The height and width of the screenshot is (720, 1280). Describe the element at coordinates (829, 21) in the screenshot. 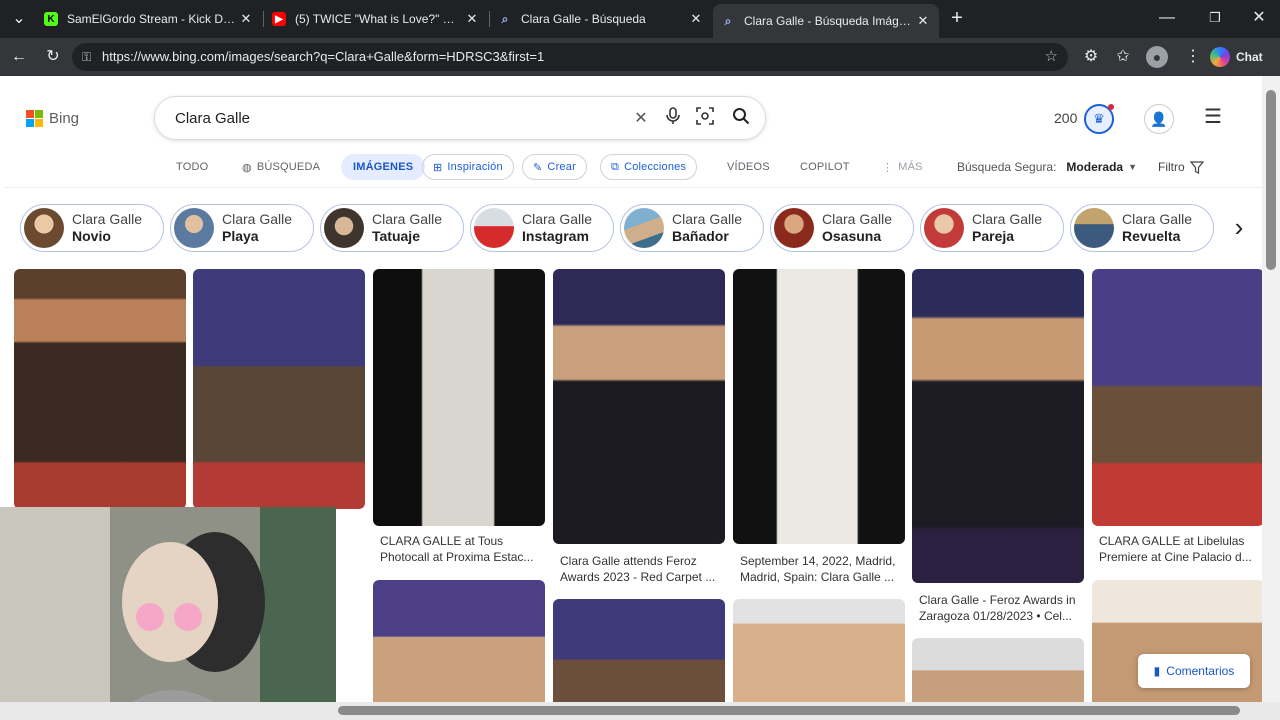

I see `tab-title: Clara Galle - Búsqueda Imágenes` at that location.